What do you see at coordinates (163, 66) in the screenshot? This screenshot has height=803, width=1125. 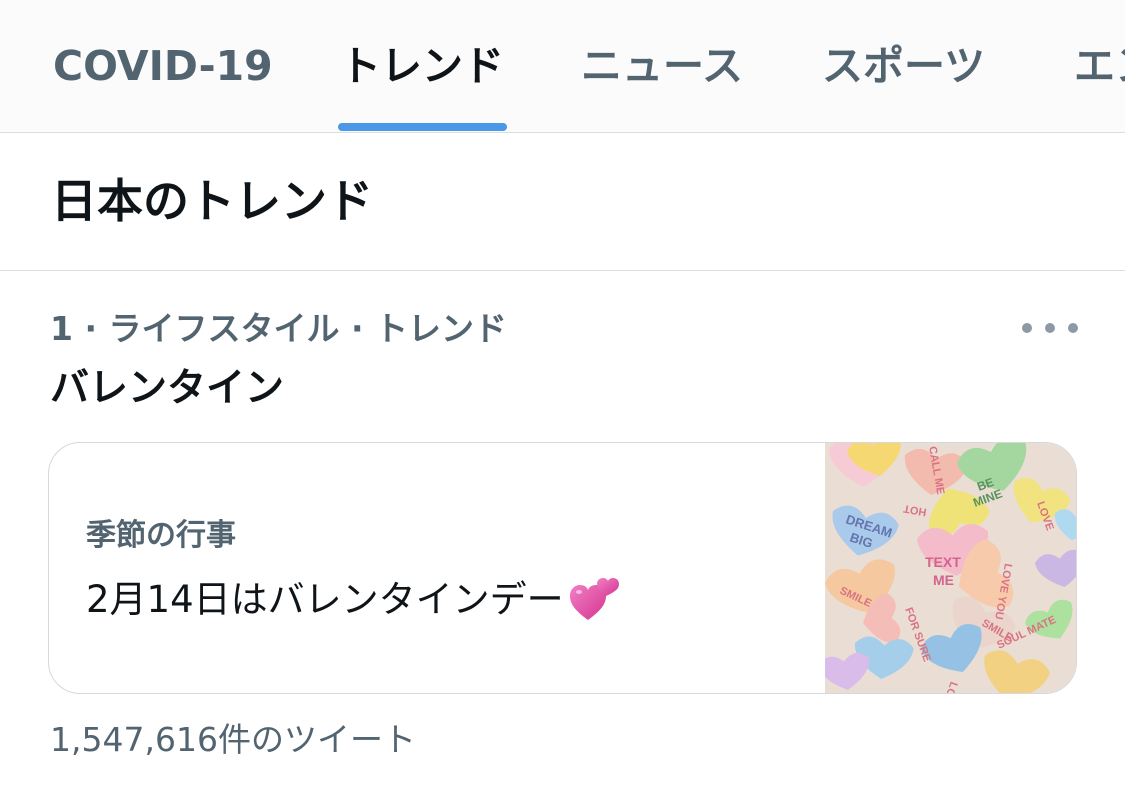 I see `tab-covid-19: COVID-19` at bounding box center [163, 66].